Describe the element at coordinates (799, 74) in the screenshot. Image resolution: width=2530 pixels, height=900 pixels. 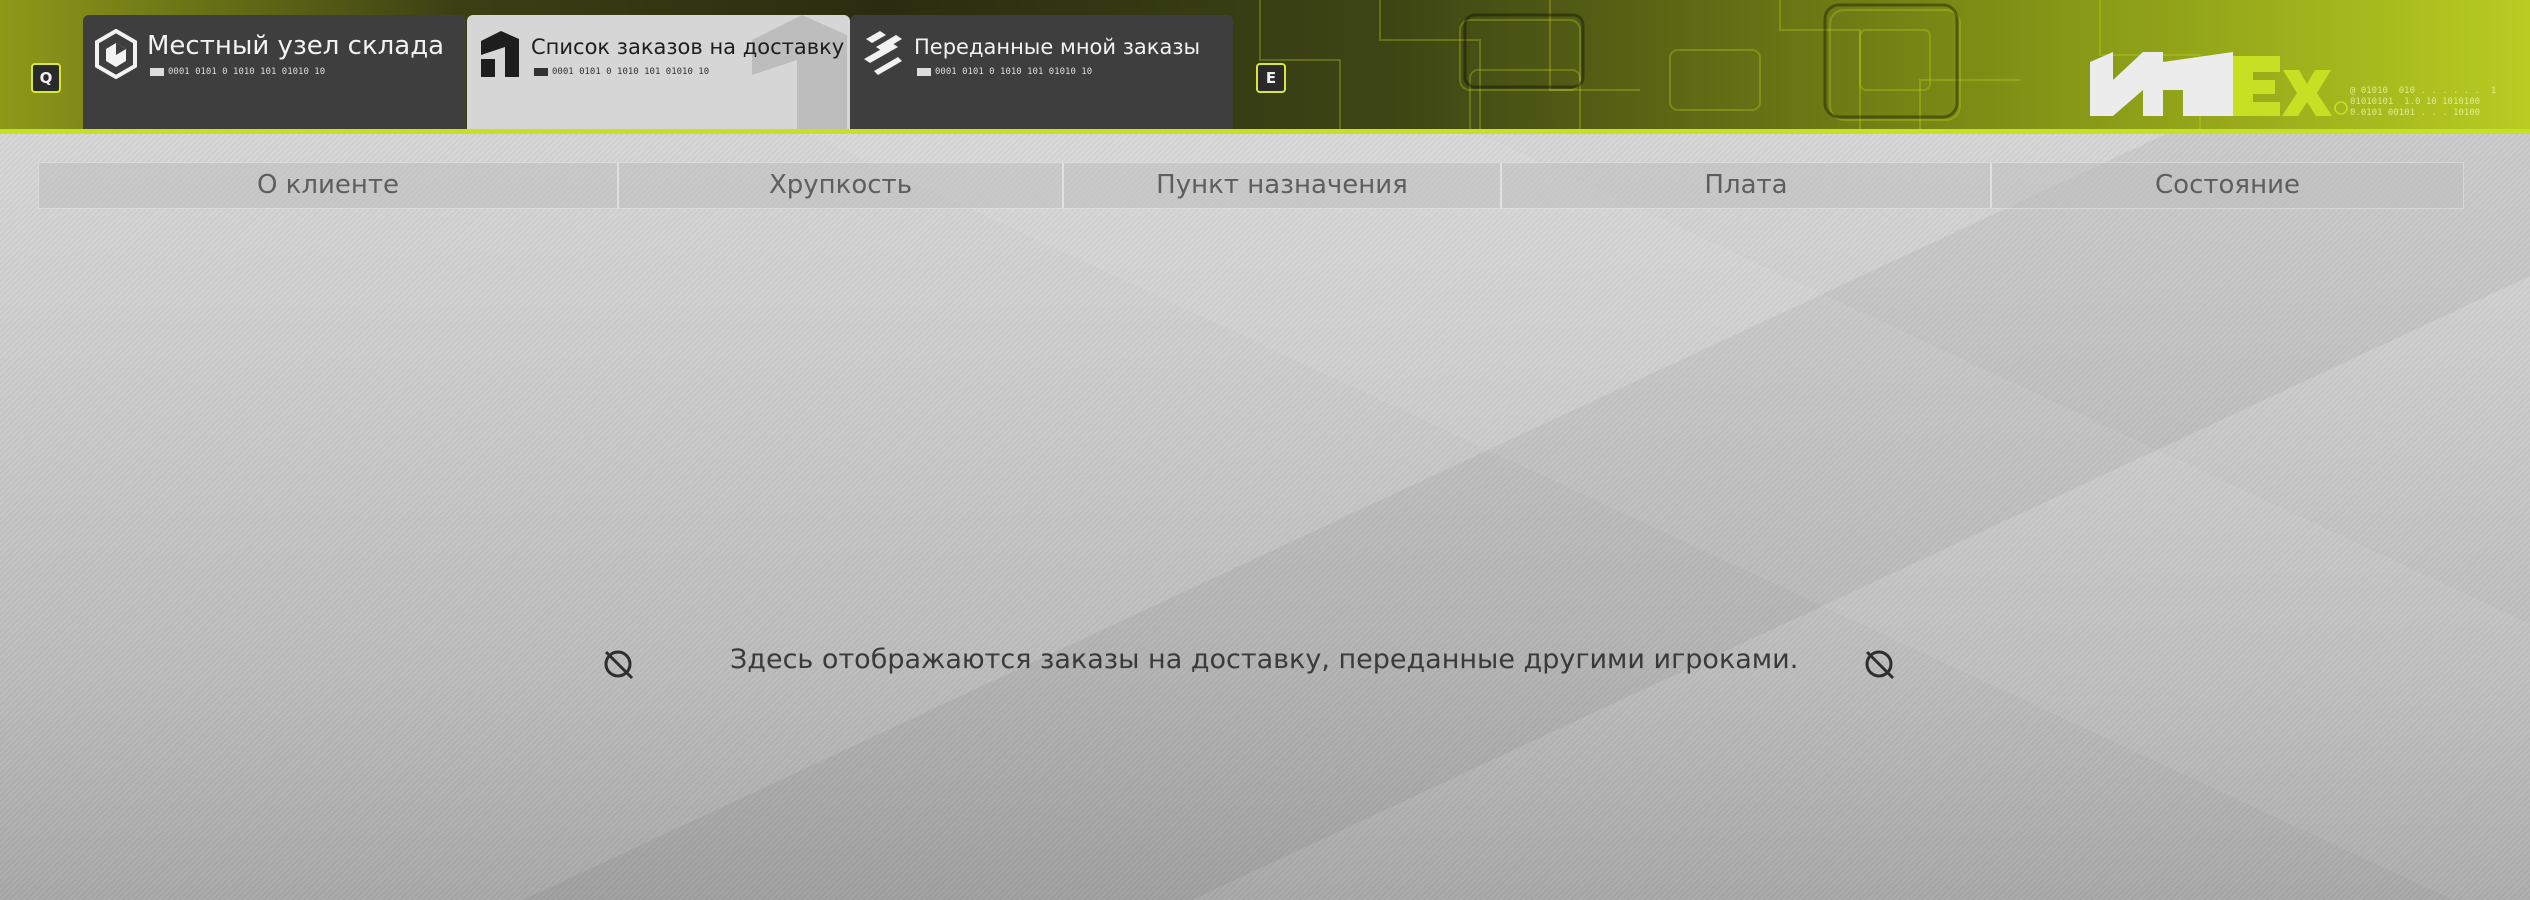
I see `delivery-list-watermark-icon` at that location.